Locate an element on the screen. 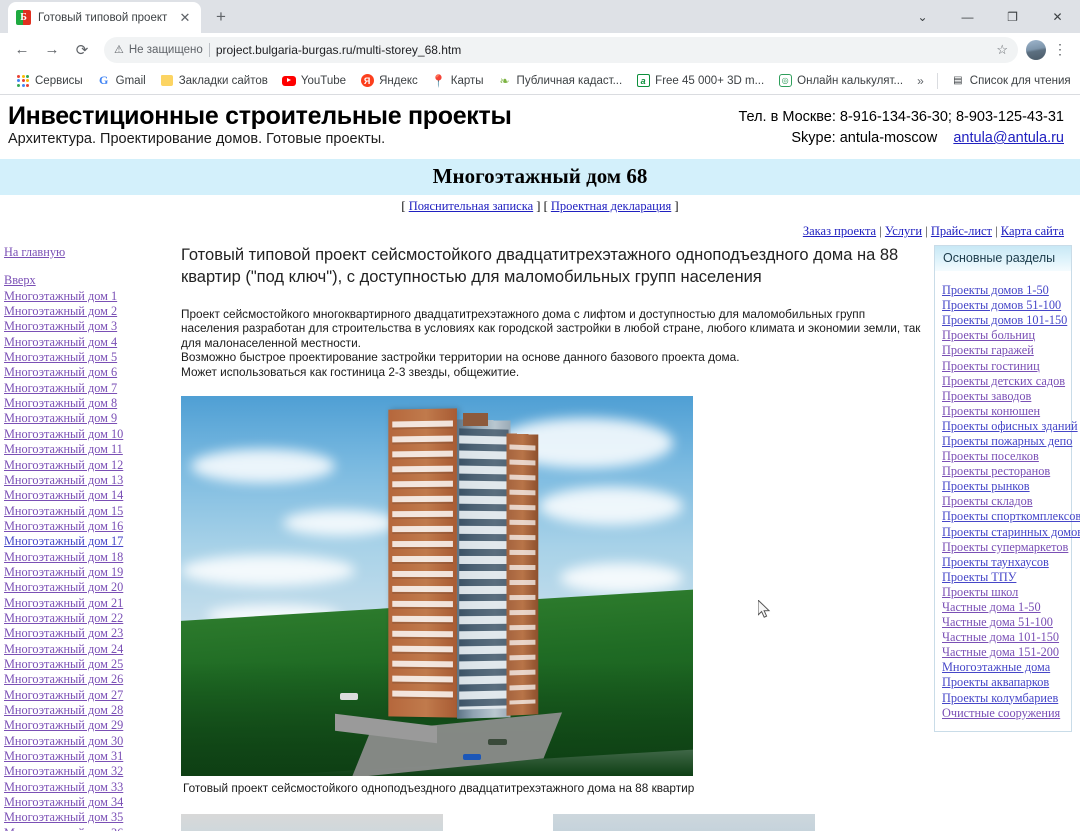  right-sidebar-item-27: Проекты аквапарков is located at coordinates (1003, 682).